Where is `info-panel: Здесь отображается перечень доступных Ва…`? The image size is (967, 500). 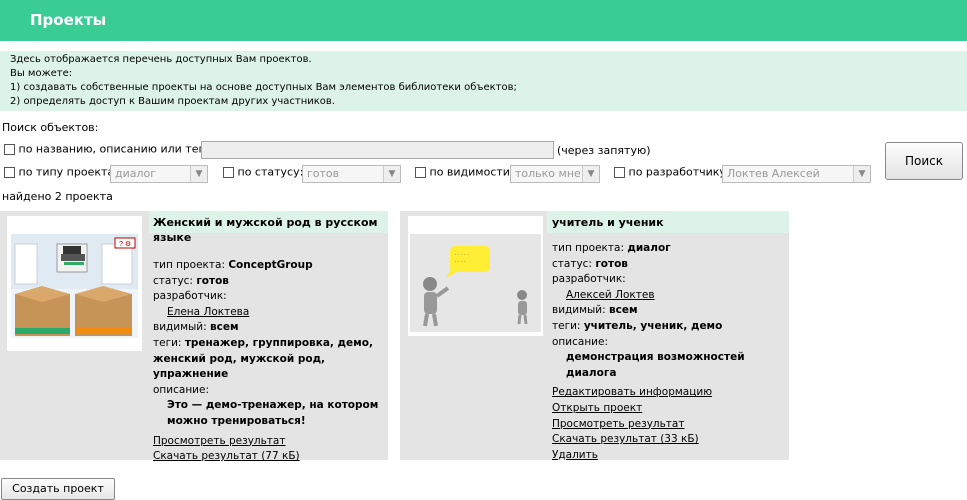 info-panel: Здесь отображается перечень доступных Ва… is located at coordinates (483, 81).